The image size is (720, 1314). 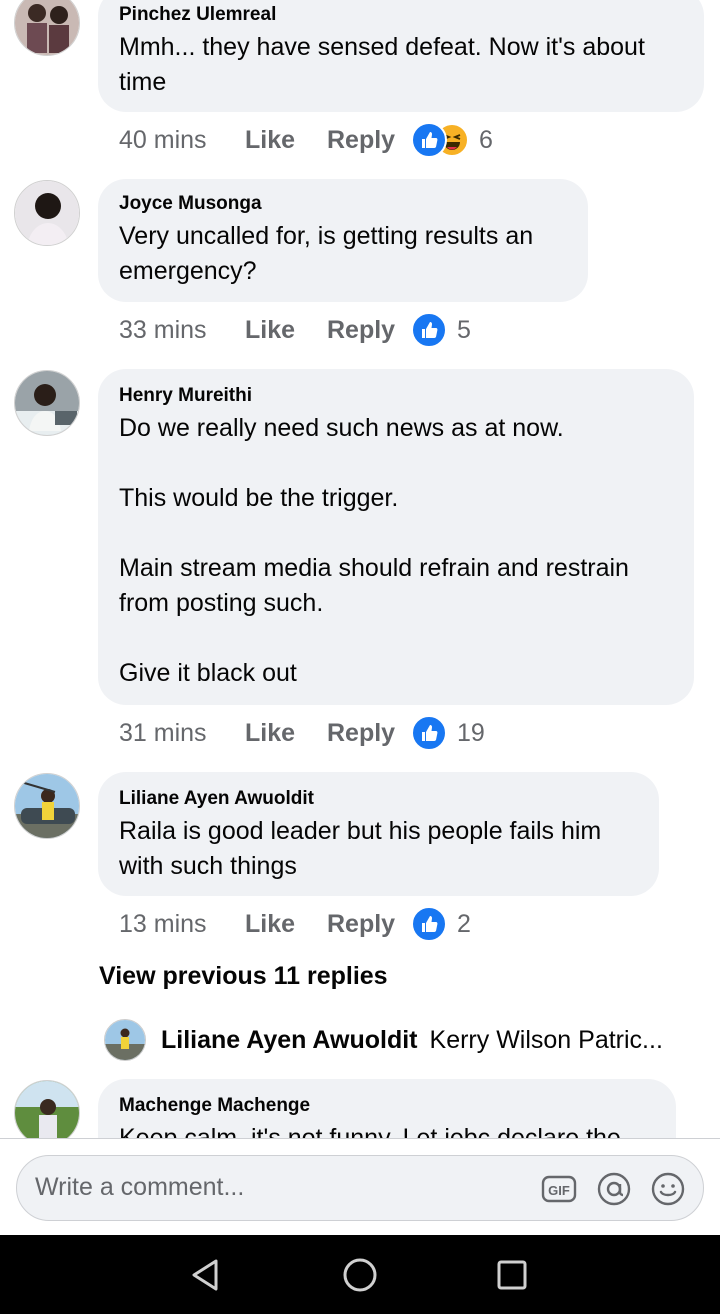 What do you see at coordinates (448, 733) in the screenshot?
I see `reaction-summary: 19` at bounding box center [448, 733].